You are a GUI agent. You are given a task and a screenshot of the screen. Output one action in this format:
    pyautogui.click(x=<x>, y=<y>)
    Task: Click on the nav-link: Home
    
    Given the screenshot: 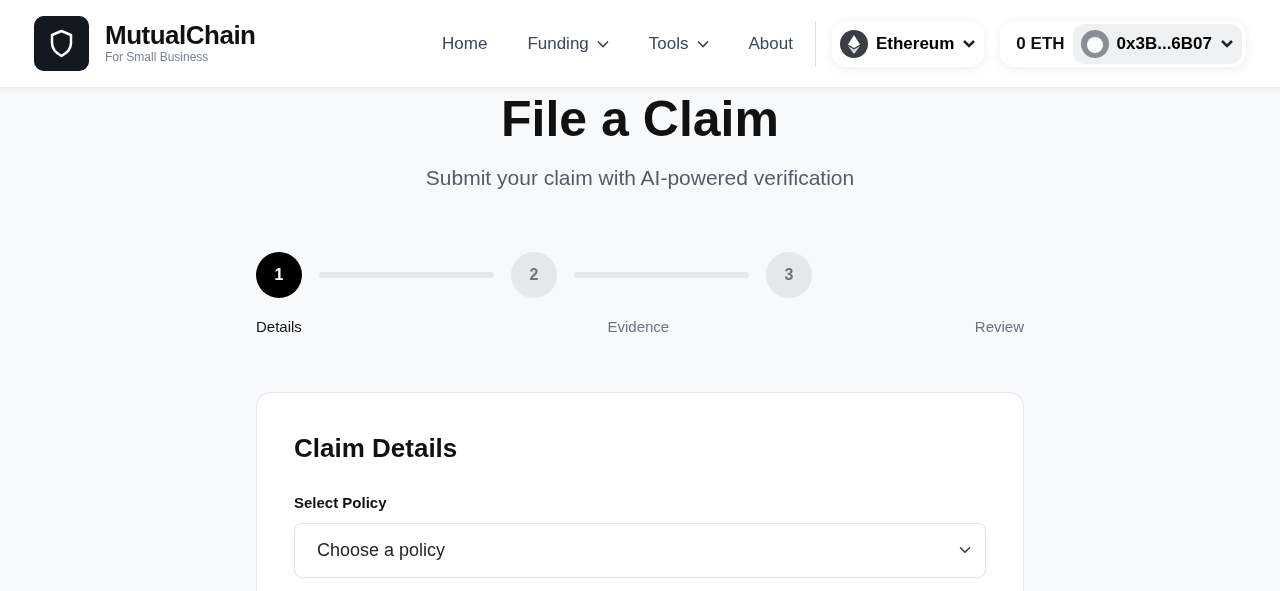 What is the action you would take?
    pyautogui.click(x=465, y=43)
    